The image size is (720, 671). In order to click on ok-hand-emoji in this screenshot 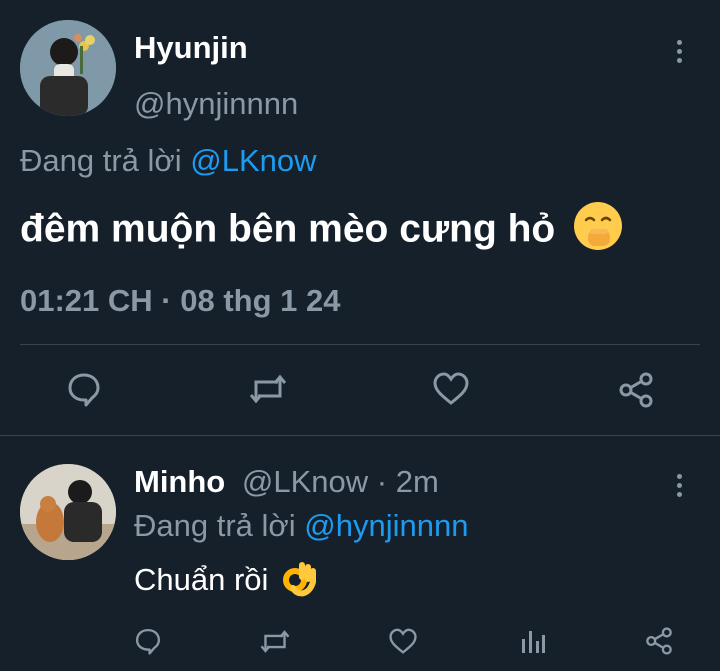, I will do `click(299, 582)`.